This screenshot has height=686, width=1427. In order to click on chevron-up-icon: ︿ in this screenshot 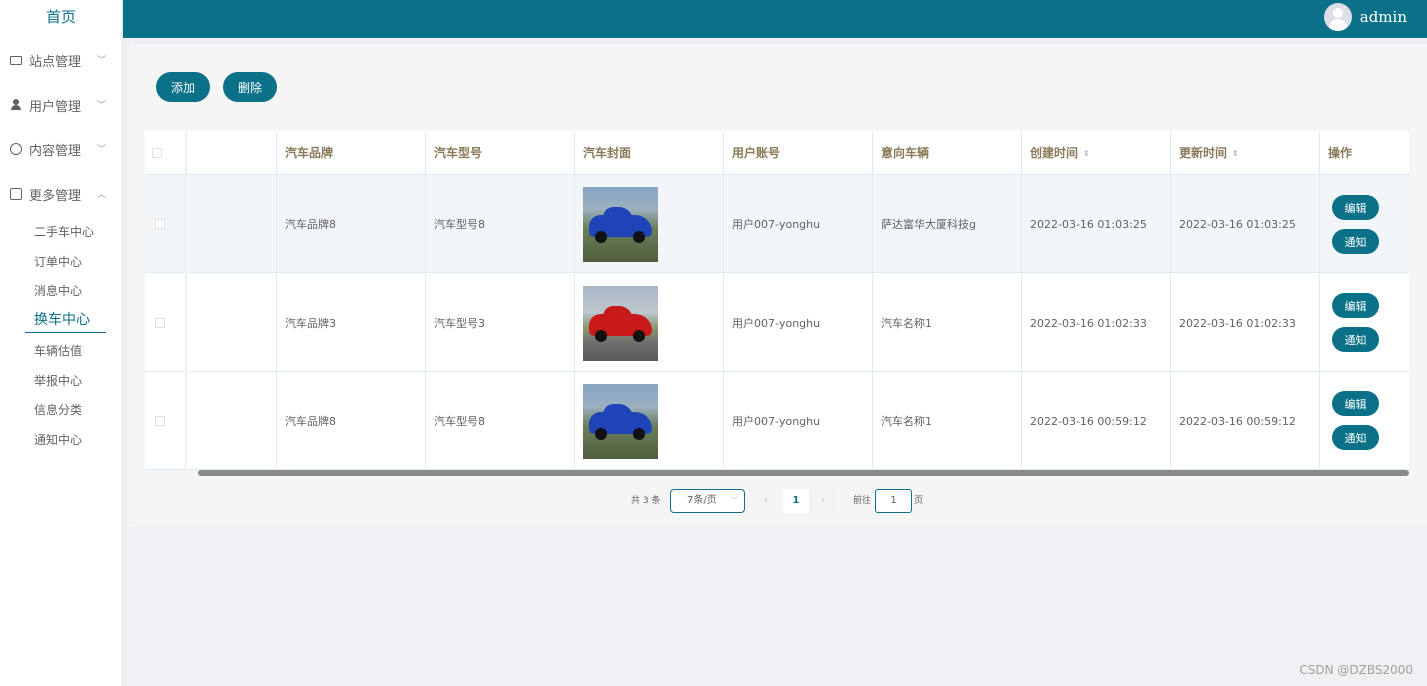, I will do `click(101, 195)`.